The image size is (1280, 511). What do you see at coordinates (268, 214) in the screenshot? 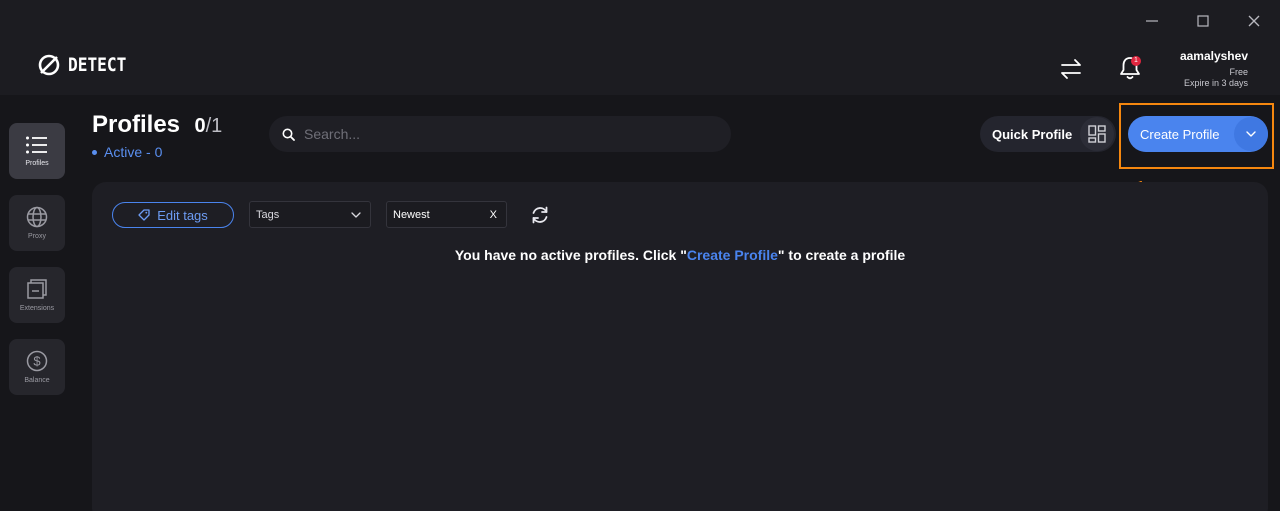
I see `tags-select-label: Tags` at bounding box center [268, 214].